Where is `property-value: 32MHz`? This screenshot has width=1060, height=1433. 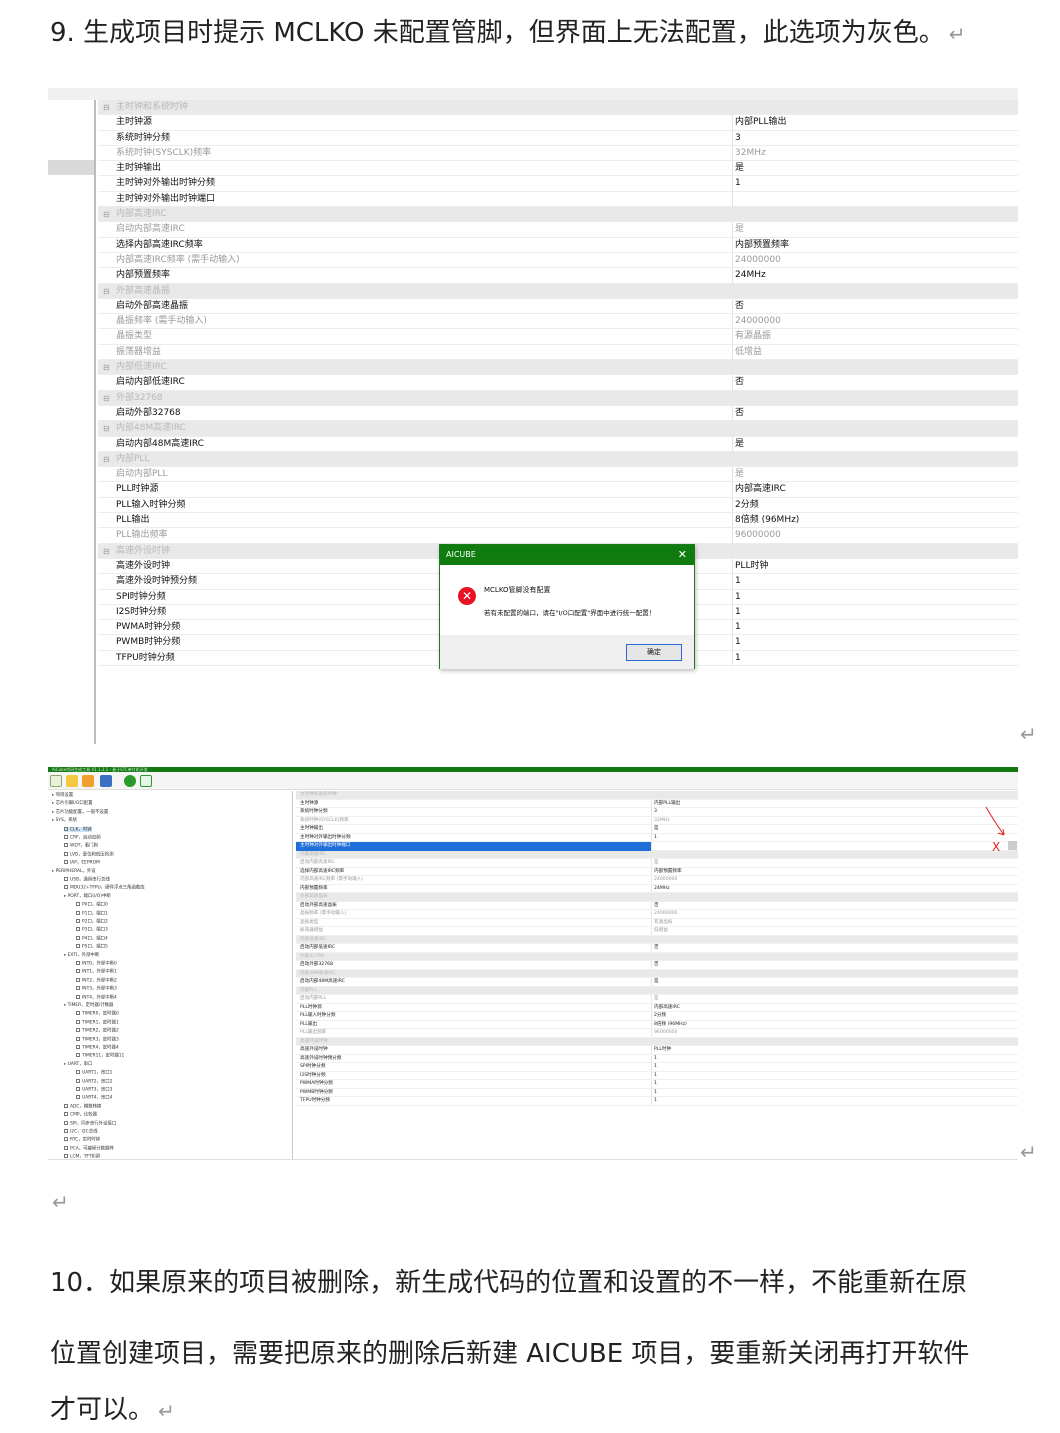 property-value: 32MHz is located at coordinates (750, 153).